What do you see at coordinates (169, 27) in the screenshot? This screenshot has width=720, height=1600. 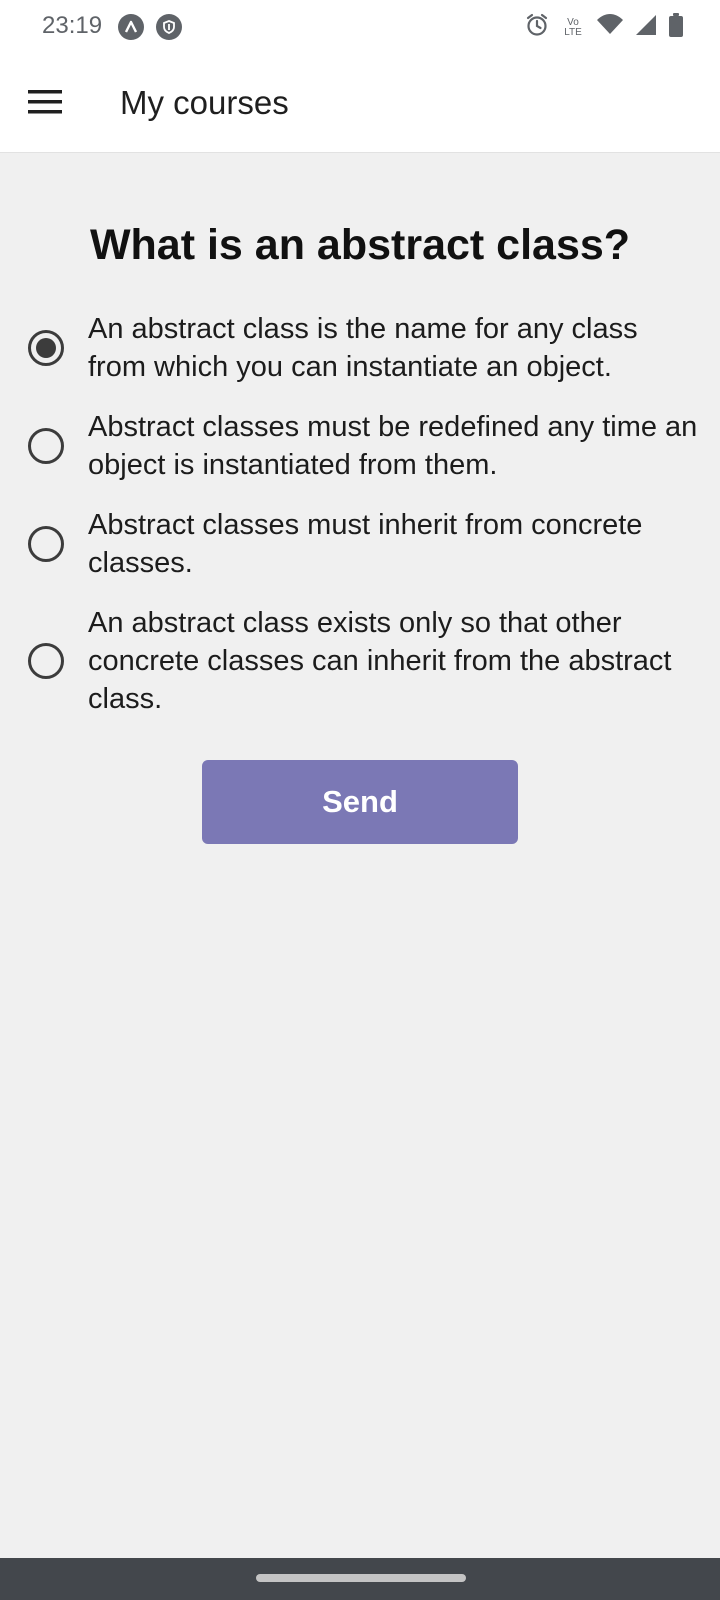 I see `shield-badge-icon` at bounding box center [169, 27].